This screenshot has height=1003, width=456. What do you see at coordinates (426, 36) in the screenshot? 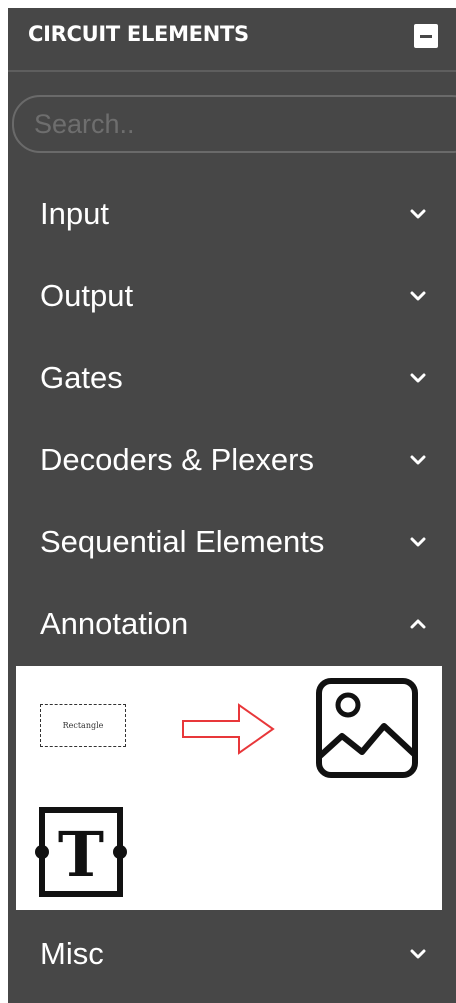
I see `minimize-icon` at bounding box center [426, 36].